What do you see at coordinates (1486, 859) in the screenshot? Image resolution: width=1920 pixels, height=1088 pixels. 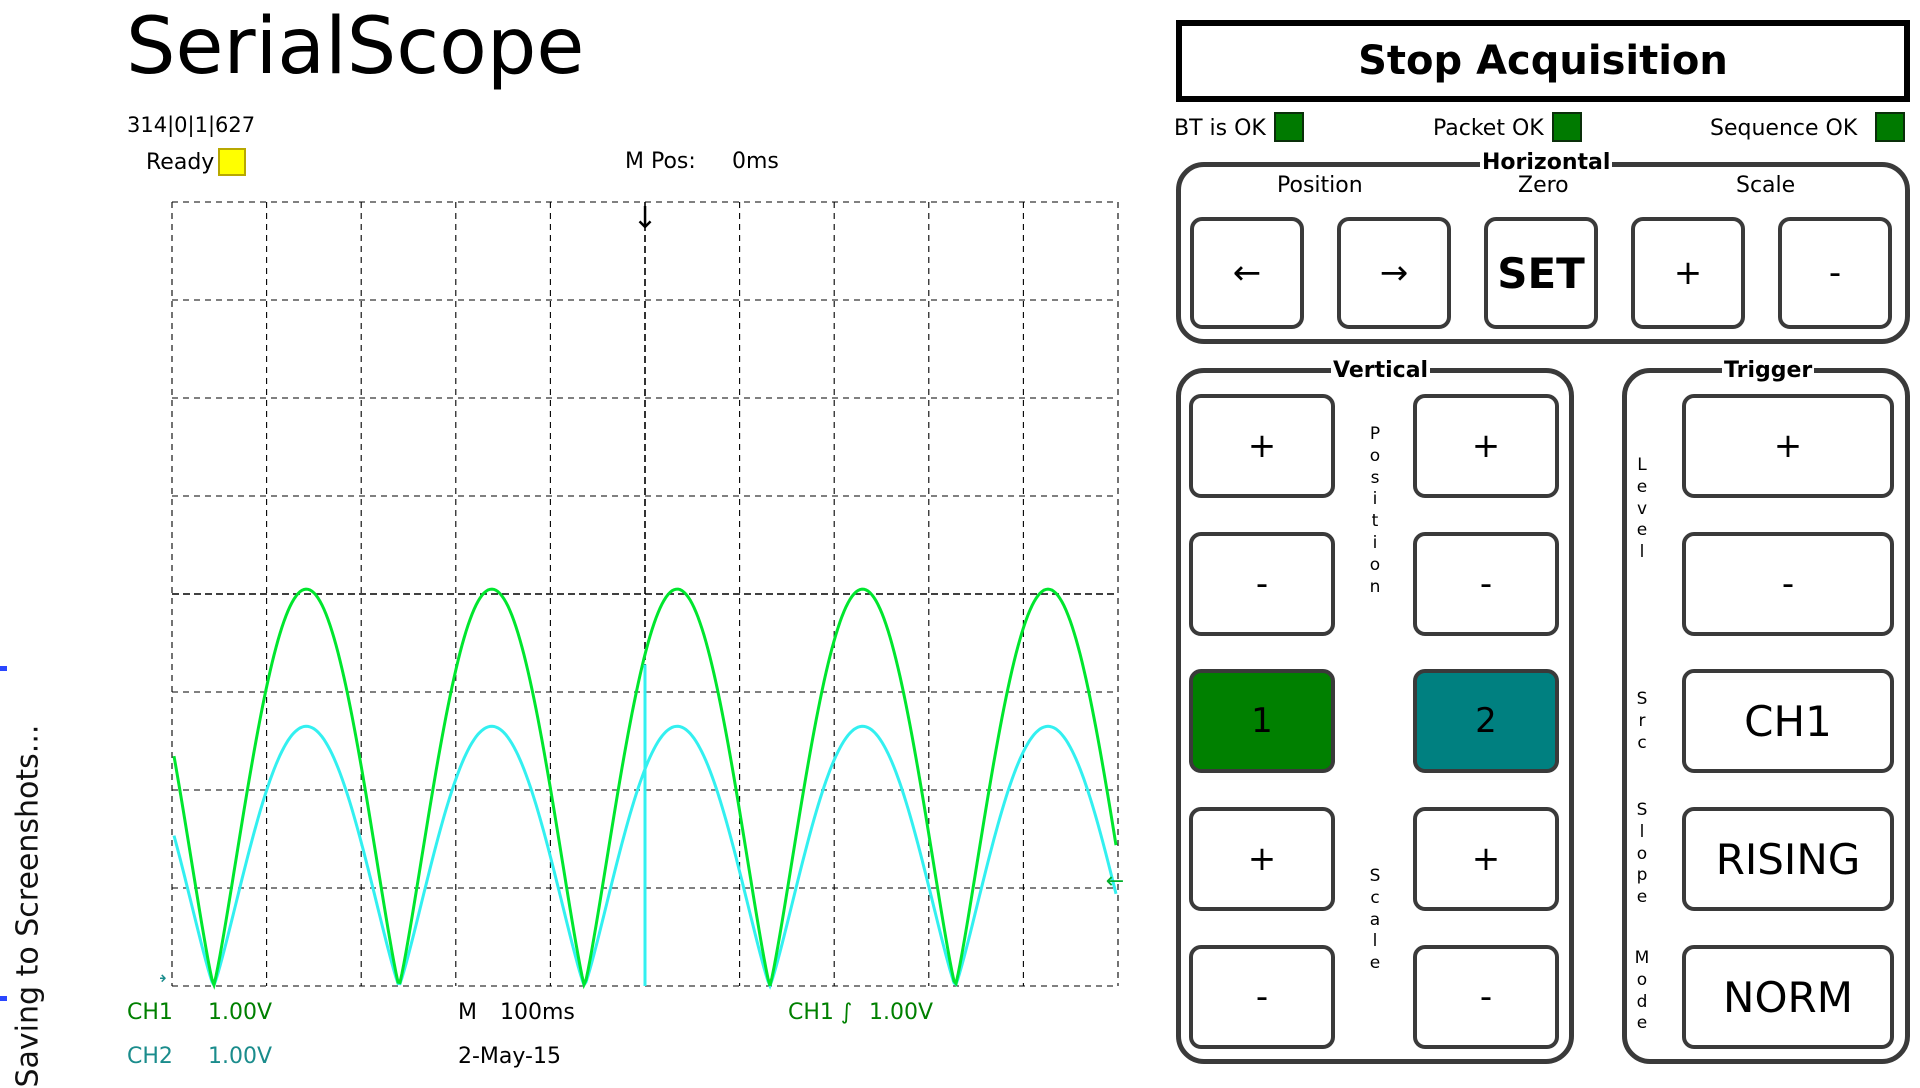 I see `ch2-scale-plus-button: +` at bounding box center [1486, 859].